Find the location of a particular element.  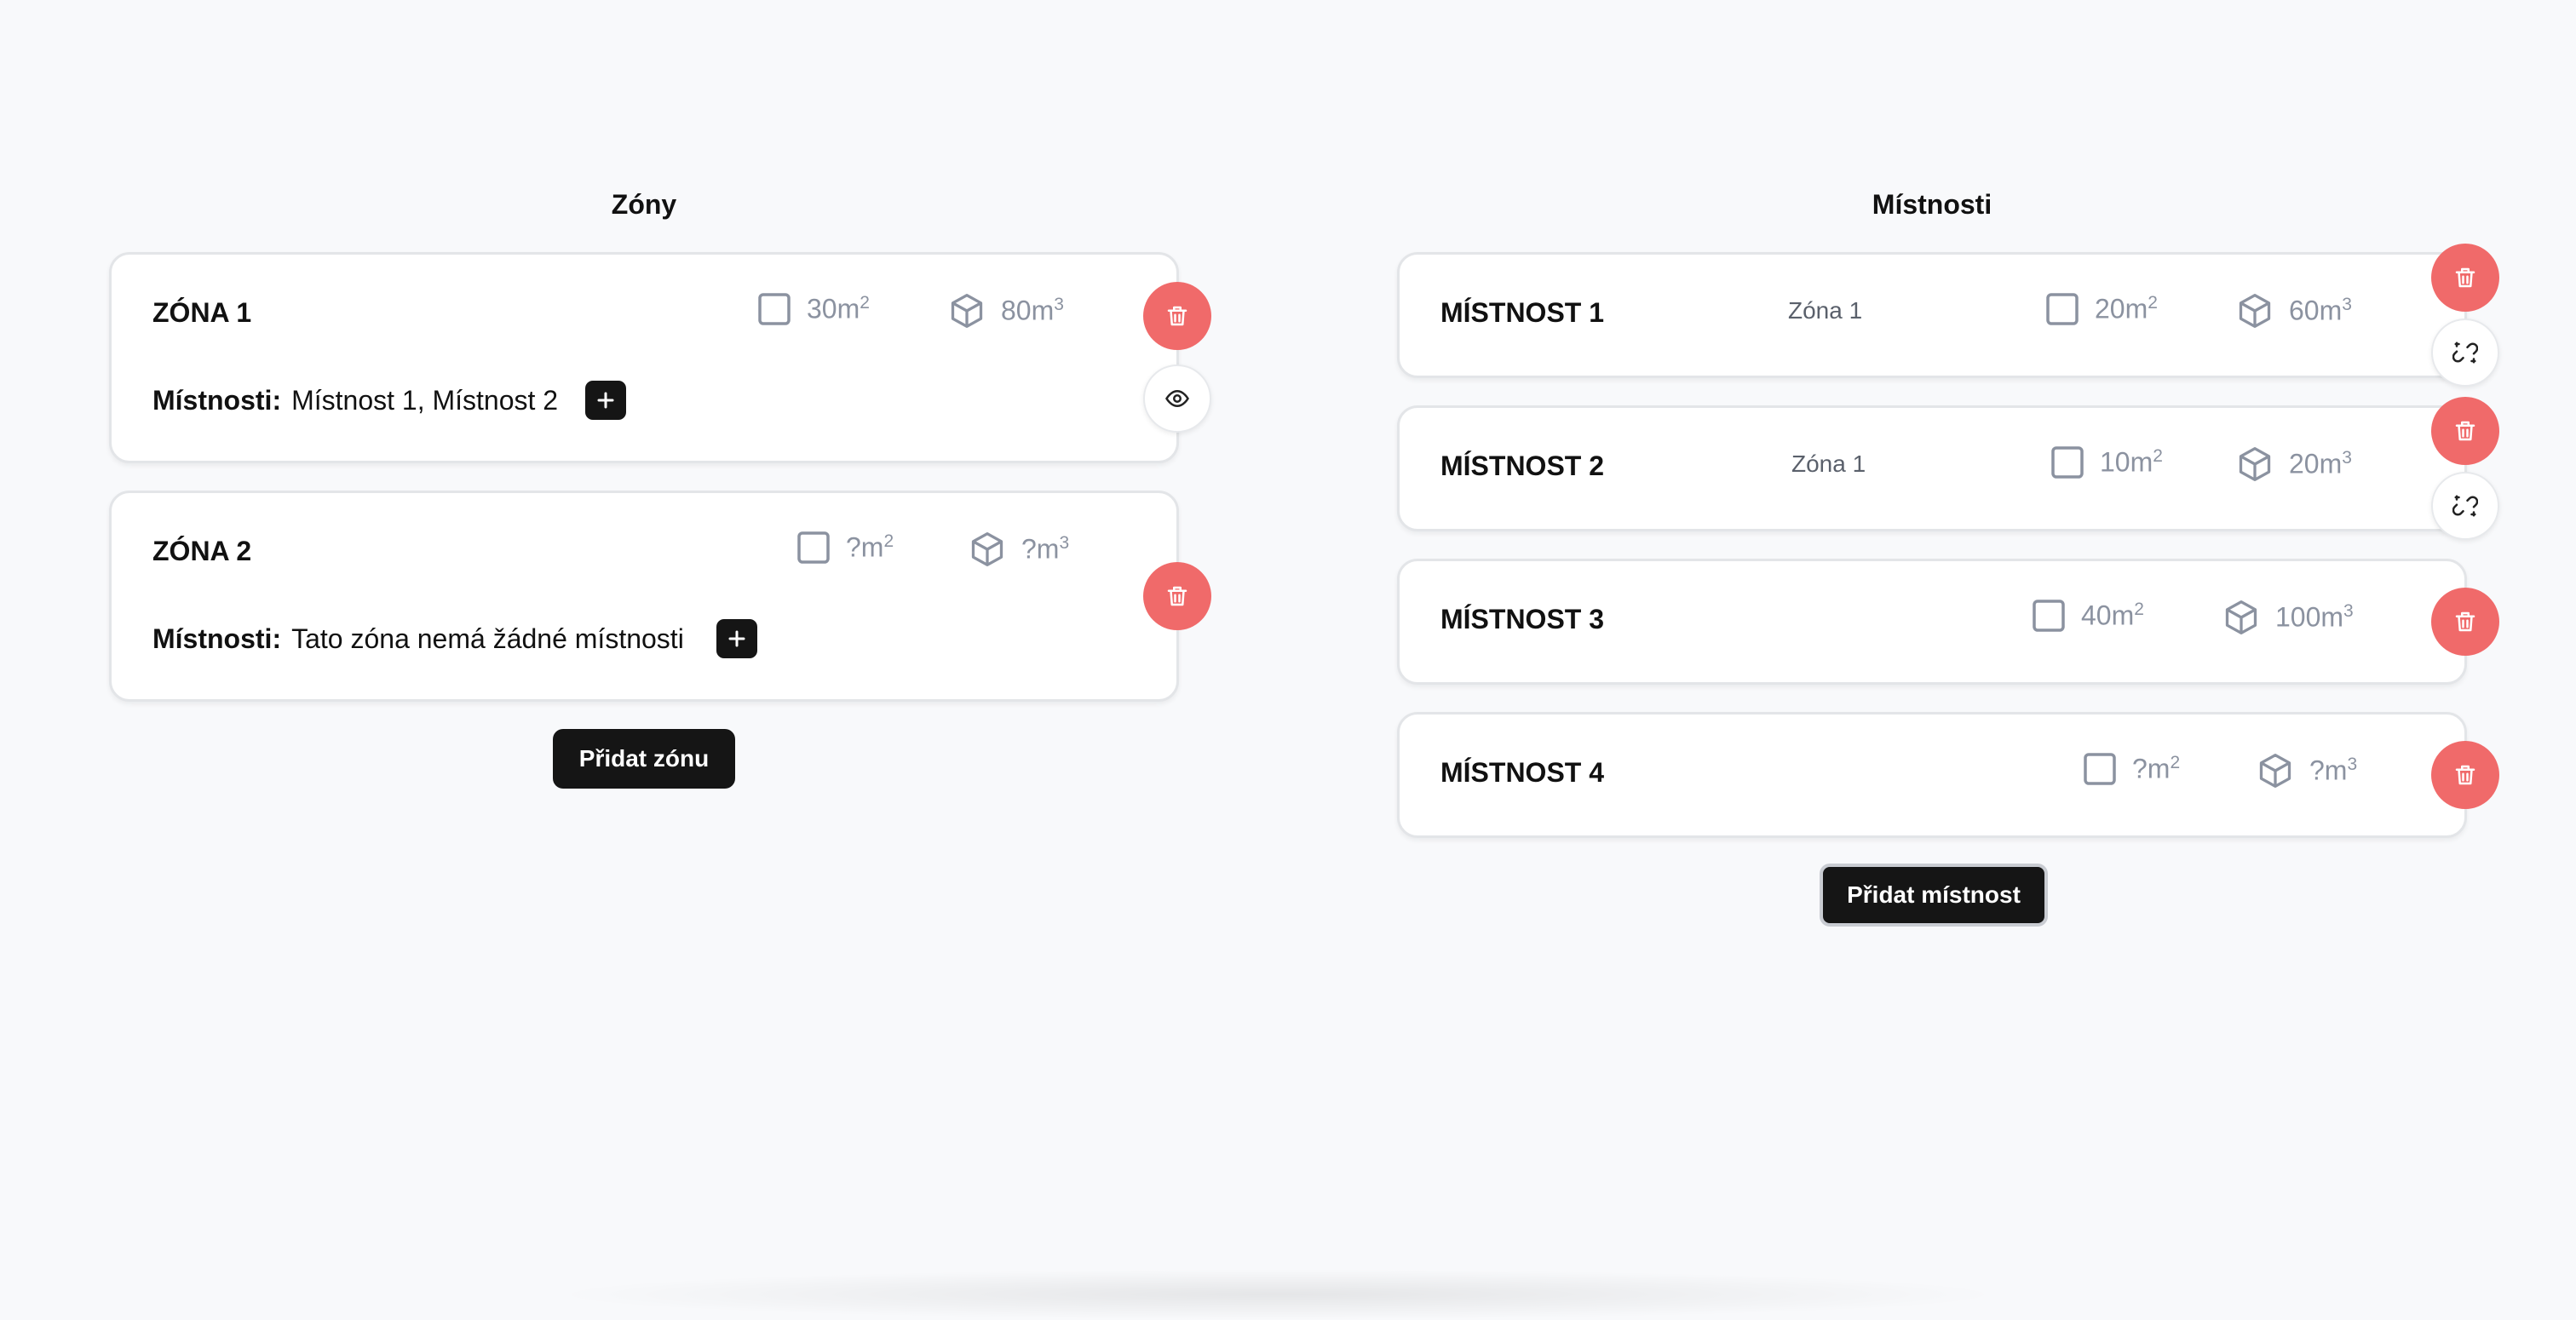

zone-area: 30m2 is located at coordinates (813, 309).